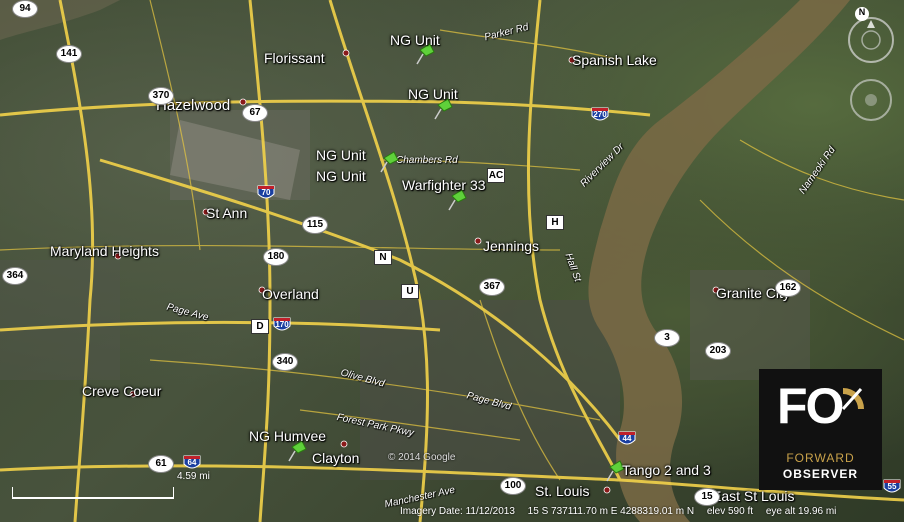 This screenshot has width=904, height=522. Describe the element at coordinates (801, 511) in the screenshot. I see `eye-altitude: eye alt 19.96 mi` at that location.